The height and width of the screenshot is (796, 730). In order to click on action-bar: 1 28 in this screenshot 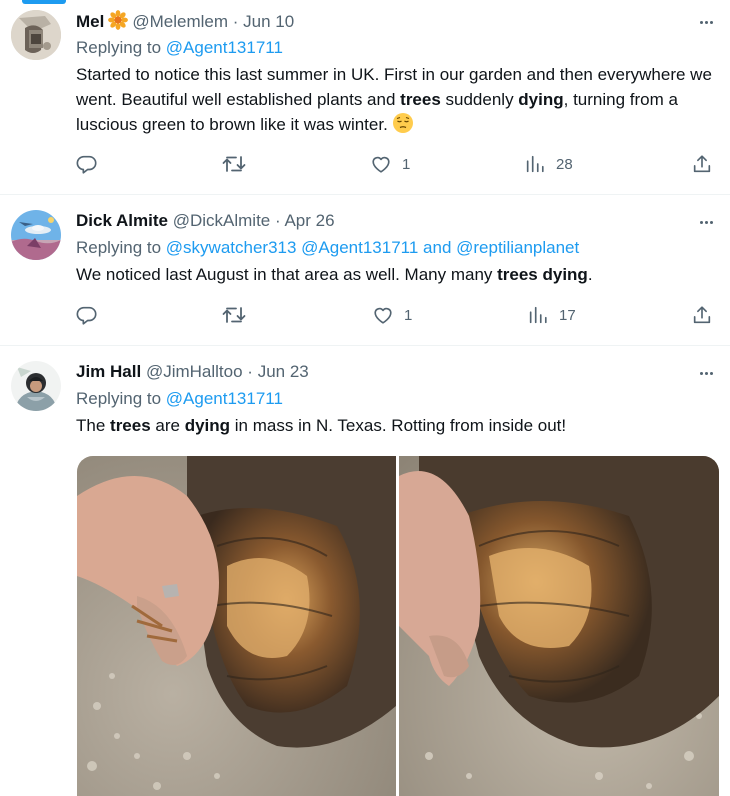, I will do `click(396, 166)`.